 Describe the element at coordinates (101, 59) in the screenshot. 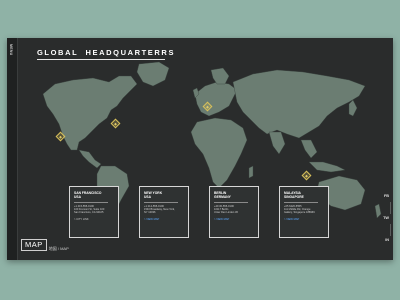

I see `title-underline` at that location.